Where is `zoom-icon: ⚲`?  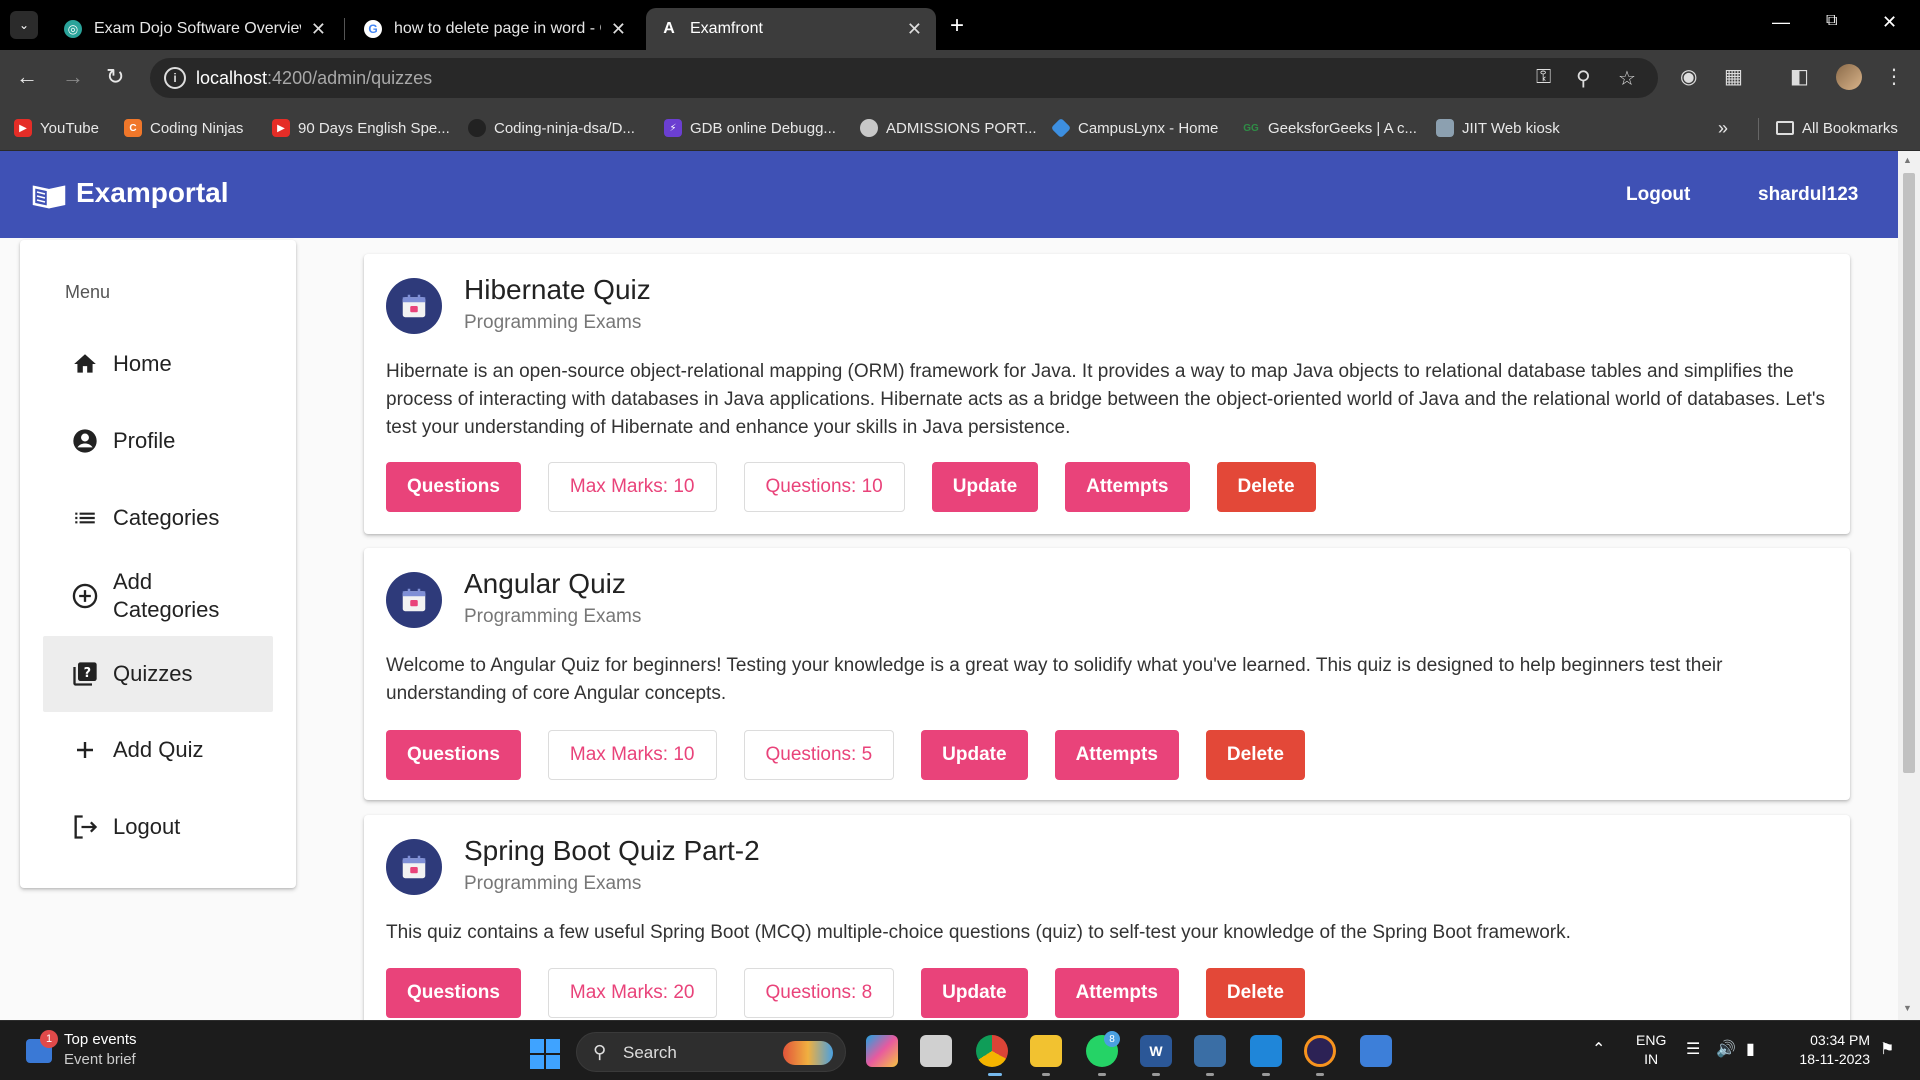
zoom-icon: ⚲ is located at coordinates (1583, 78).